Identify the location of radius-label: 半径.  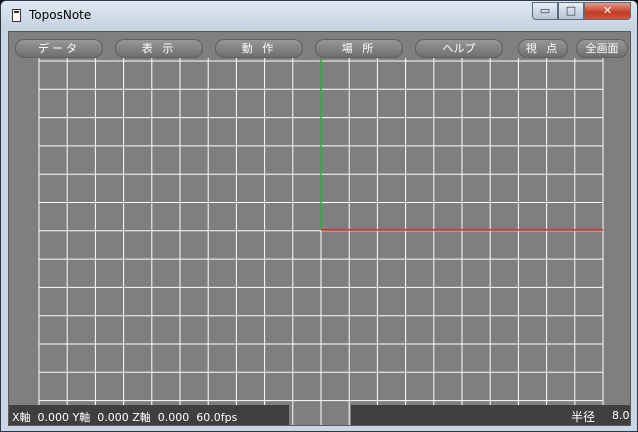
(583, 417).